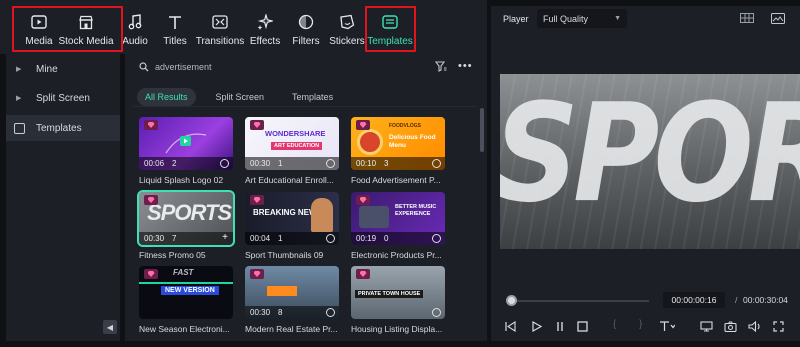  Describe the element at coordinates (322, 215) in the screenshot. I see `person-image` at that location.